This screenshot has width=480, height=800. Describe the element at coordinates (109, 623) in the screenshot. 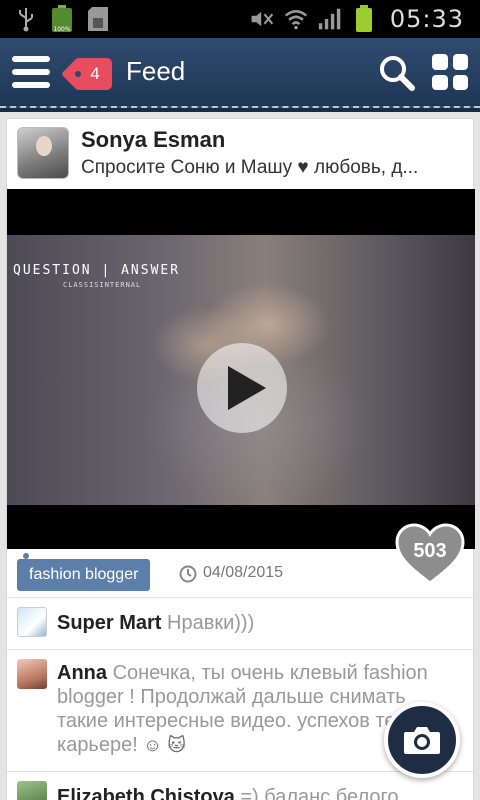

I see `comment-author: Super Mart` at that location.